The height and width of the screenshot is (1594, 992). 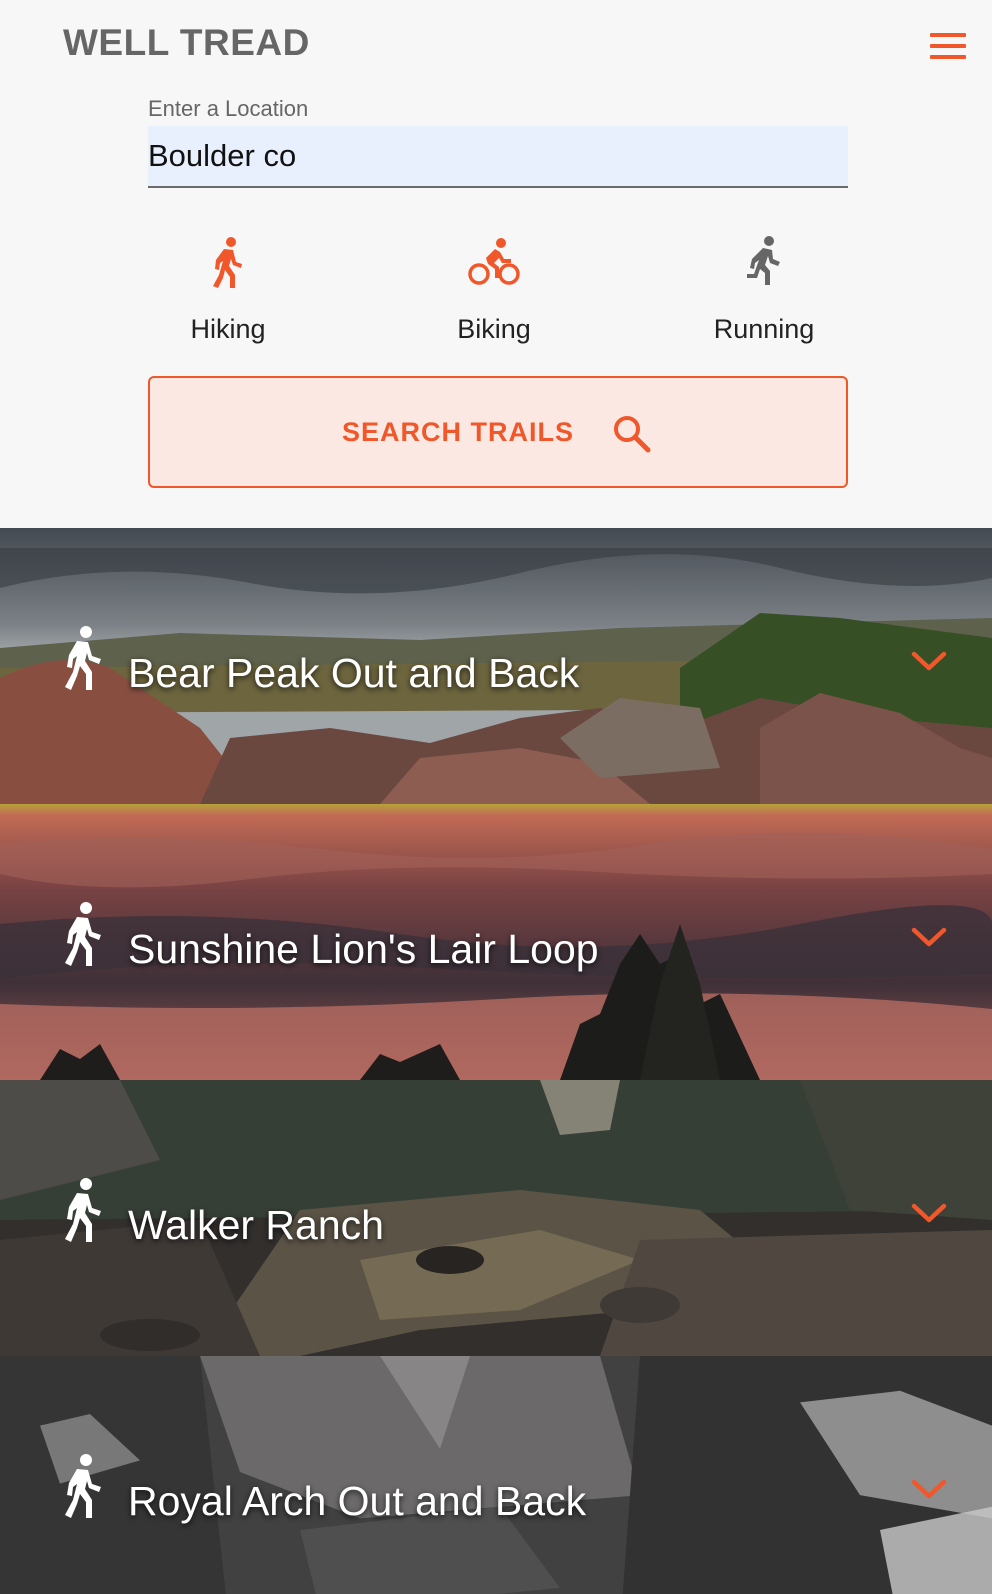 I want to click on brand-title: WELL TREAD, so click(x=186, y=42).